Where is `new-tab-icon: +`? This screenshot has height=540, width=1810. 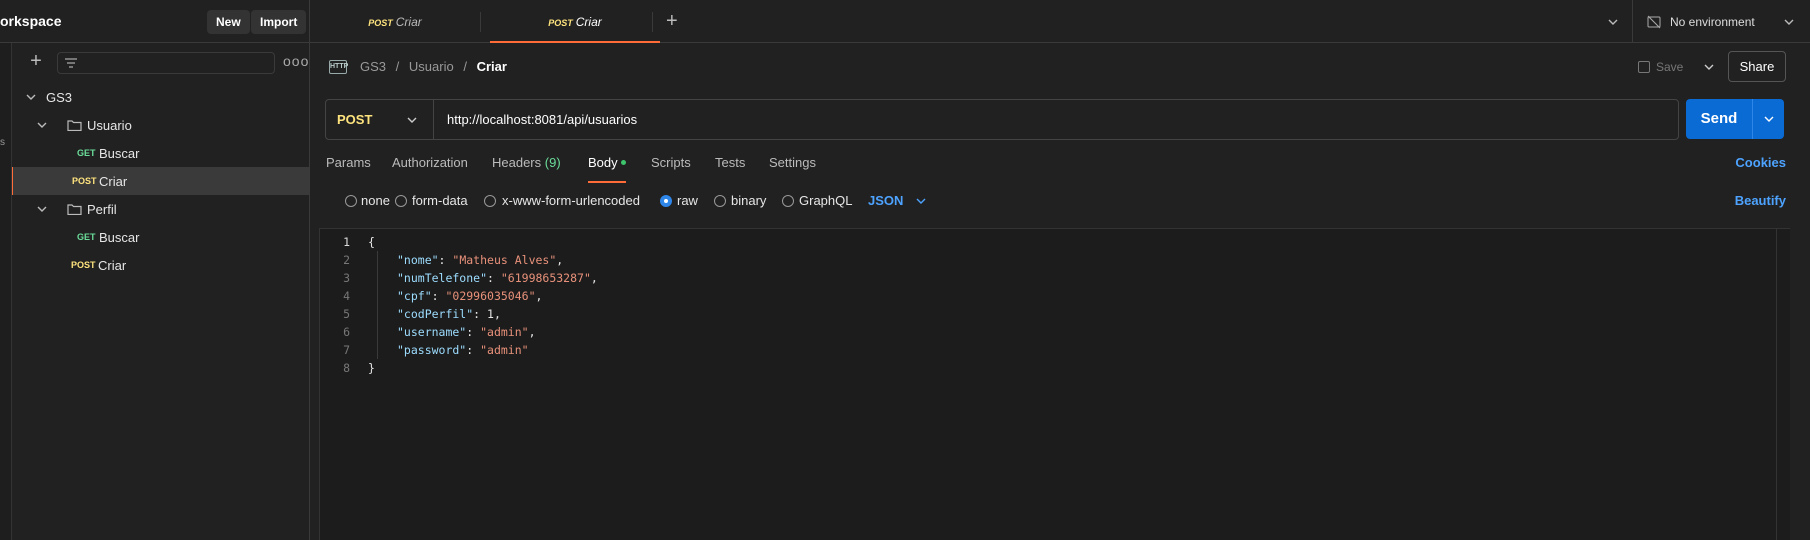
new-tab-icon: + is located at coordinates (672, 21).